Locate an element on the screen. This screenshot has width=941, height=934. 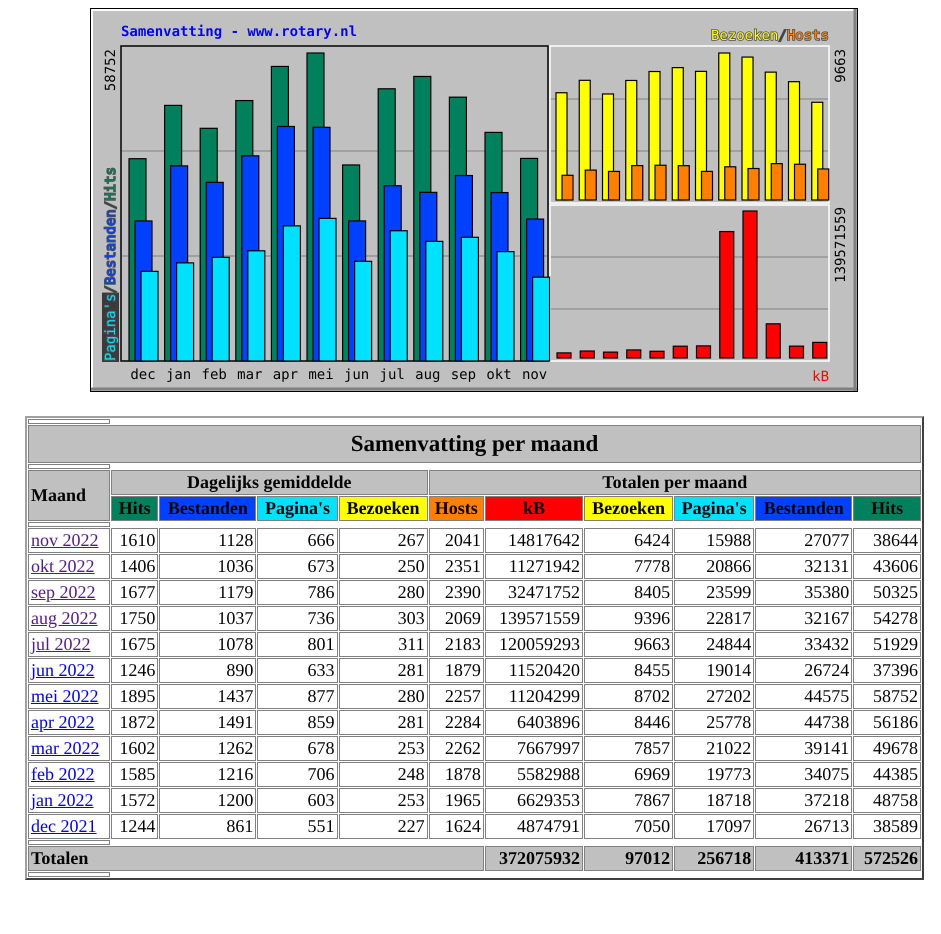
table-cell: 2257 is located at coordinates (456, 696).